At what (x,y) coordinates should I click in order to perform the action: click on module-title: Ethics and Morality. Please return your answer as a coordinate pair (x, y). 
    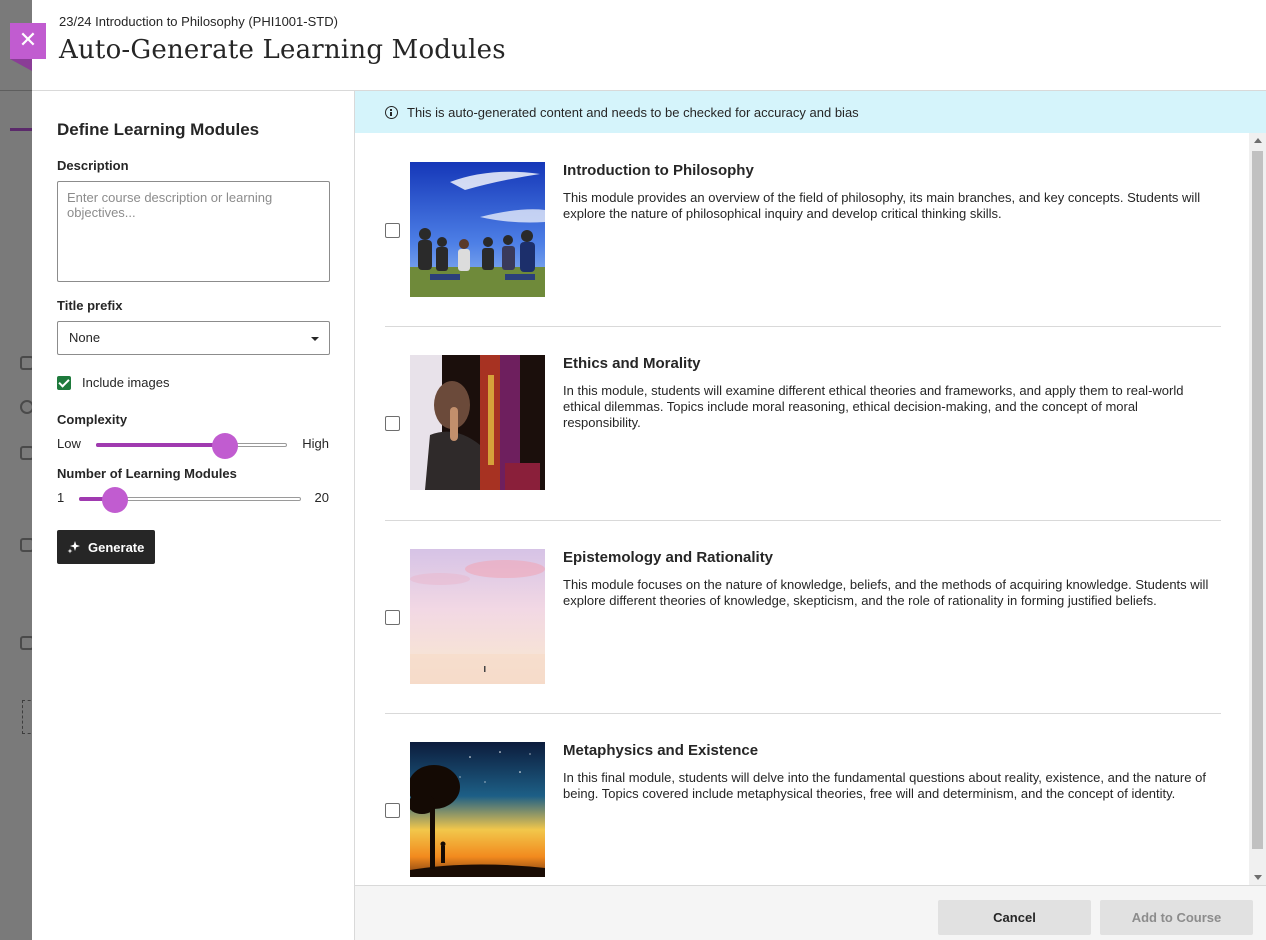
    Looking at the image, I should click on (632, 363).